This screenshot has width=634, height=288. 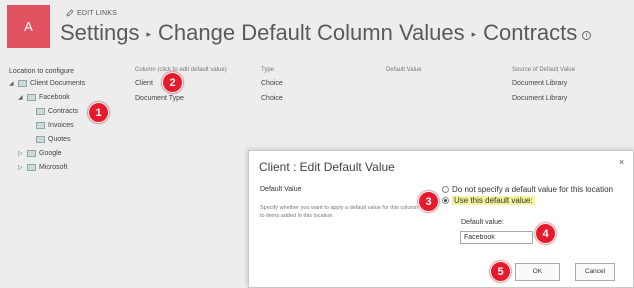 What do you see at coordinates (482, 222) in the screenshot?
I see `default-value-label: Default value:` at bounding box center [482, 222].